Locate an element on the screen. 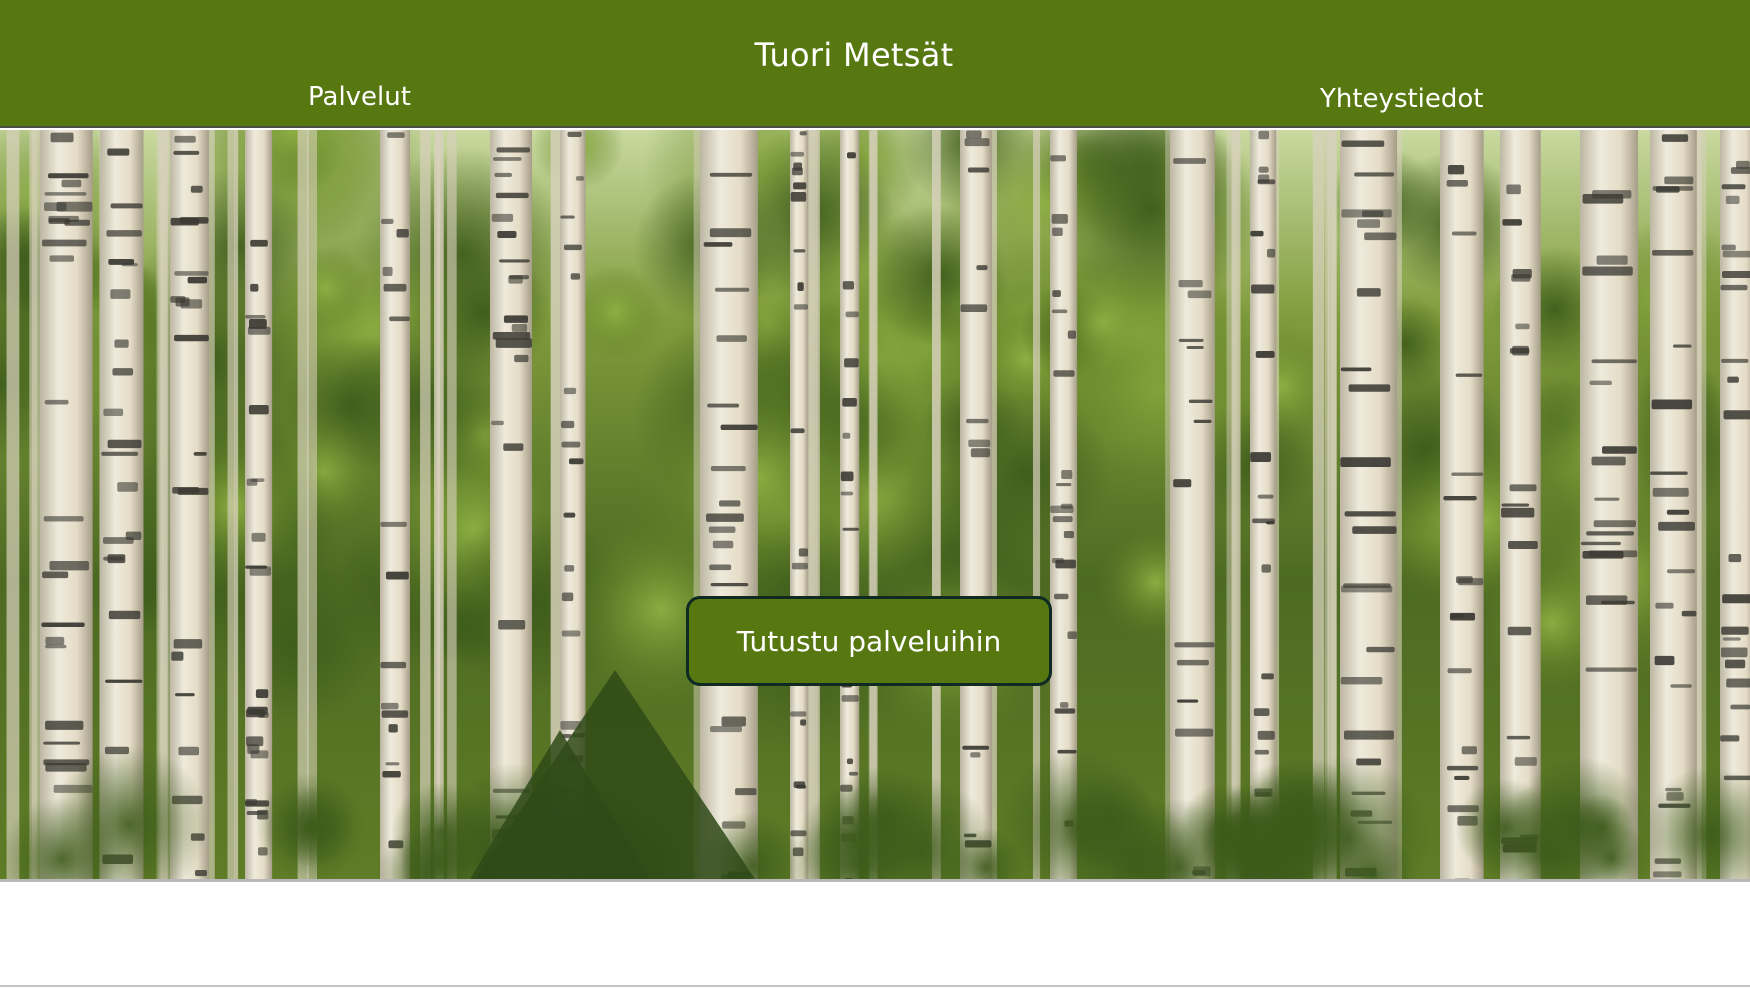  site-title: Tuori Metsät is located at coordinates (854, 55).